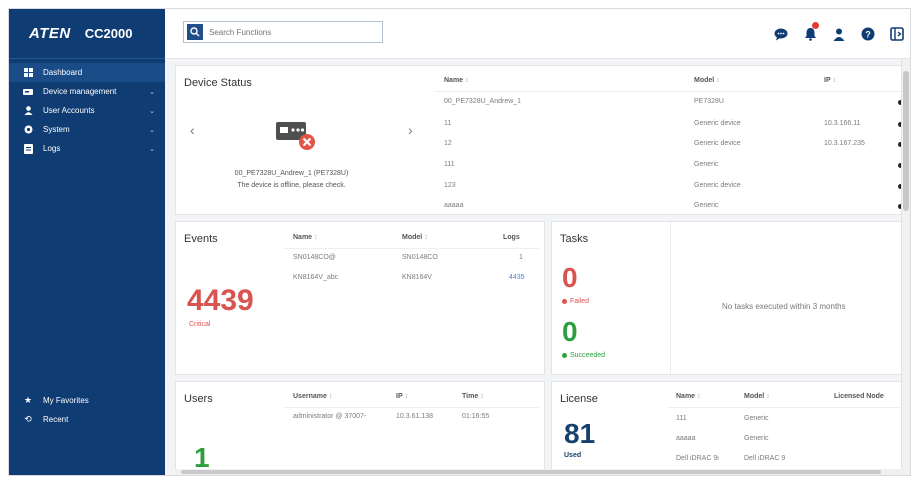 This screenshot has width=917, height=477. What do you see at coordinates (897, 34) in the screenshot?
I see `logout-icon` at bounding box center [897, 34].